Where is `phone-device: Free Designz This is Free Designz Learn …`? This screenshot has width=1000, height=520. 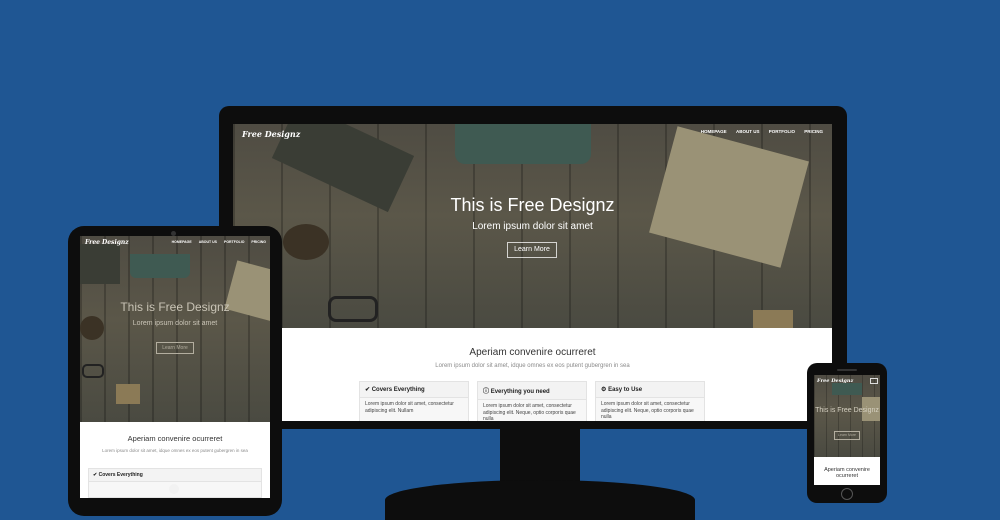 phone-device: Free Designz This is Free Designz Learn … is located at coordinates (847, 433).